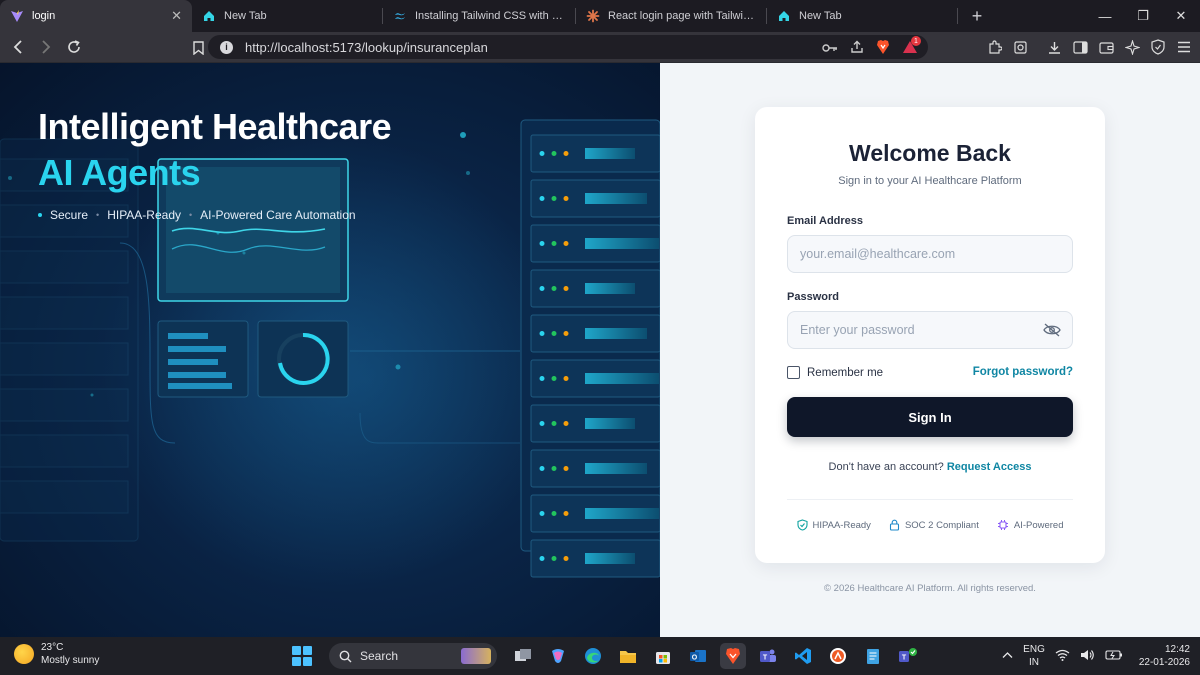 The width and height of the screenshot is (1200, 675). What do you see at coordinates (871, 47) in the screenshot?
I see `address-bar-actions: 1` at bounding box center [871, 47].